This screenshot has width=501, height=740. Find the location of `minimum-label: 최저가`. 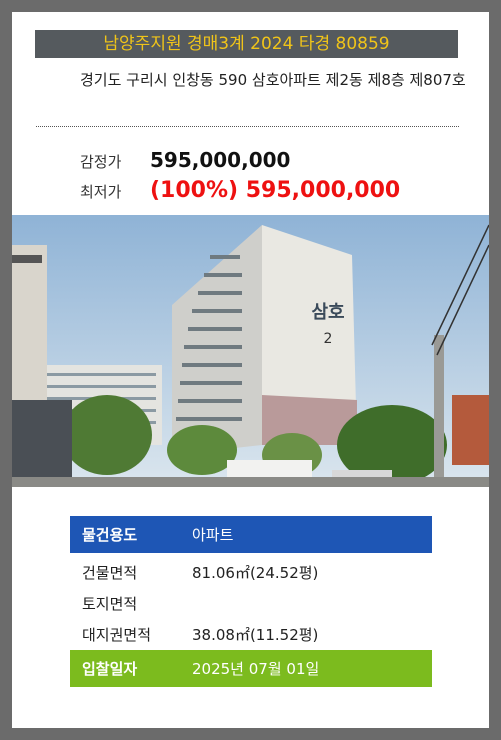

minimum-label: 최저가 is located at coordinates (101, 192).